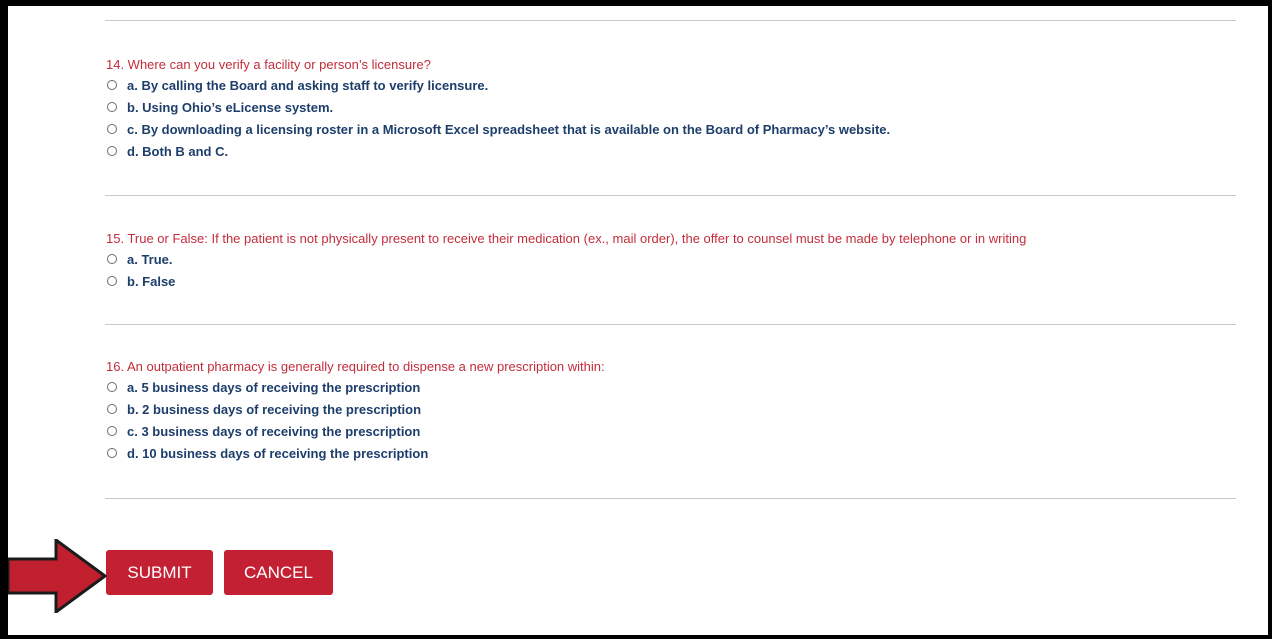 This screenshot has height=639, width=1272. I want to click on q15-option-a-label: a. True., so click(150, 259).